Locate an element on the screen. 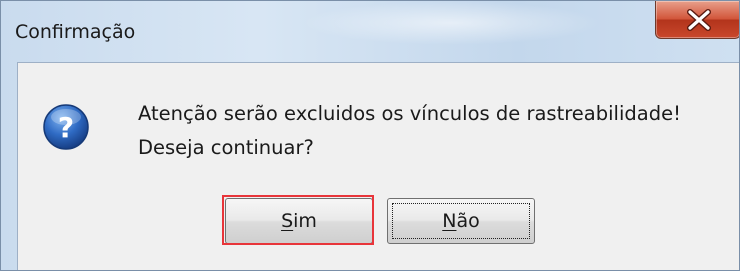  no-button: Não is located at coordinates (461, 221).